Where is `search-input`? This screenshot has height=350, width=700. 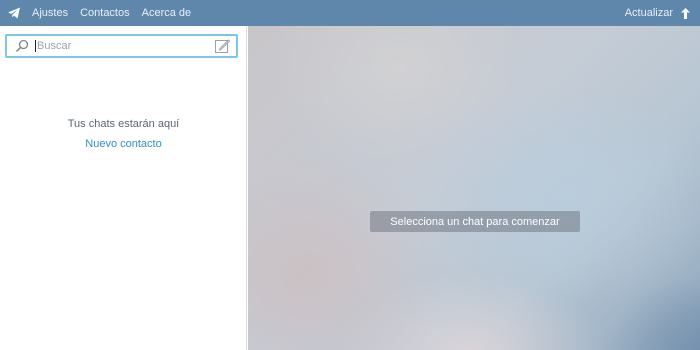
search-input is located at coordinates (125, 46).